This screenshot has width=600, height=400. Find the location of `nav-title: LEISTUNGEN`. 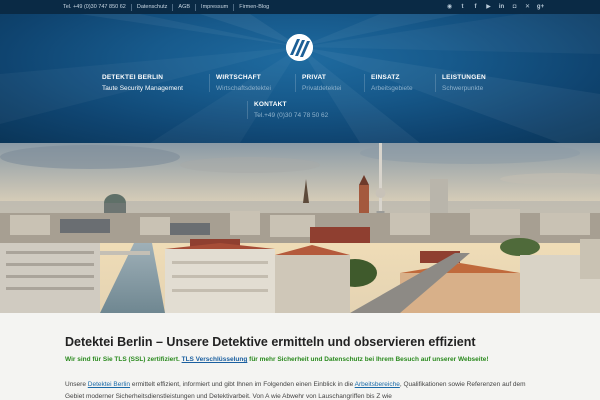

nav-title: LEISTUNGEN is located at coordinates (464, 77).